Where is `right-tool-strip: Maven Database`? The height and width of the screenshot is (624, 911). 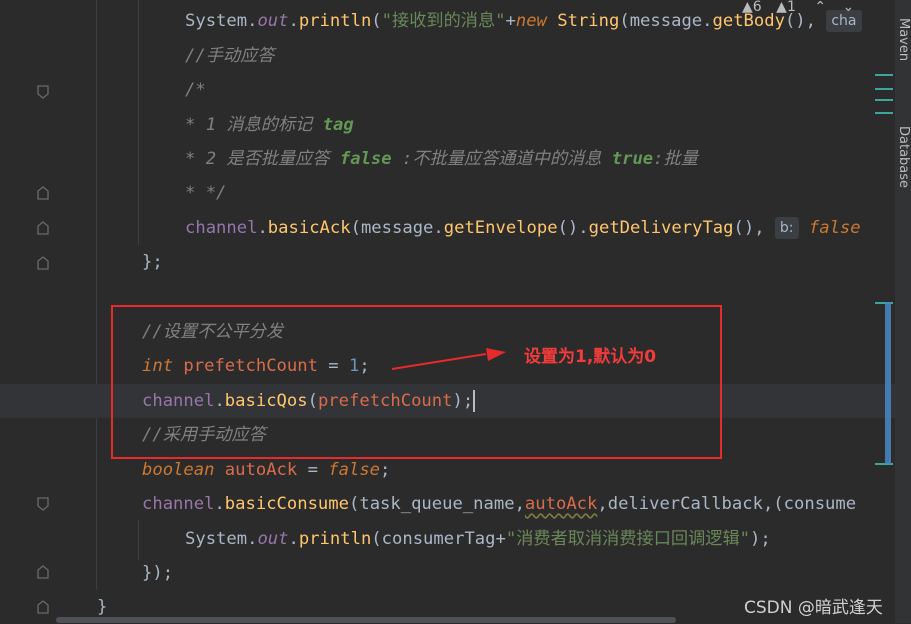
right-tool-strip: Maven Database is located at coordinates (903, 311).